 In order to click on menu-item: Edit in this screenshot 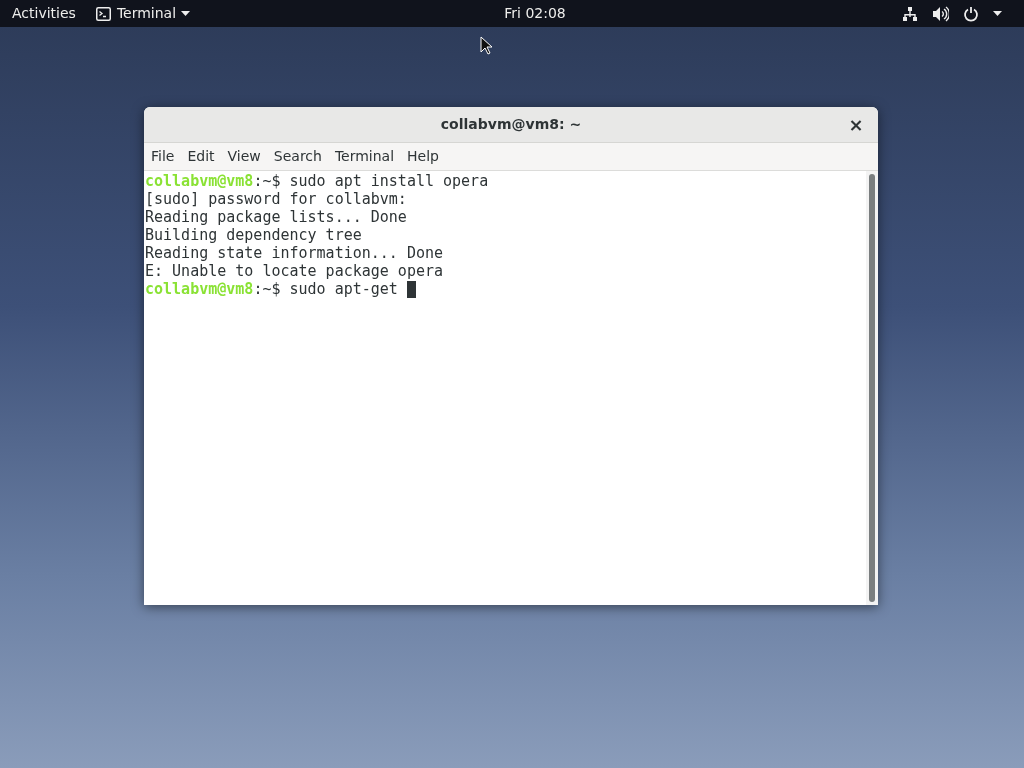, I will do `click(201, 156)`.